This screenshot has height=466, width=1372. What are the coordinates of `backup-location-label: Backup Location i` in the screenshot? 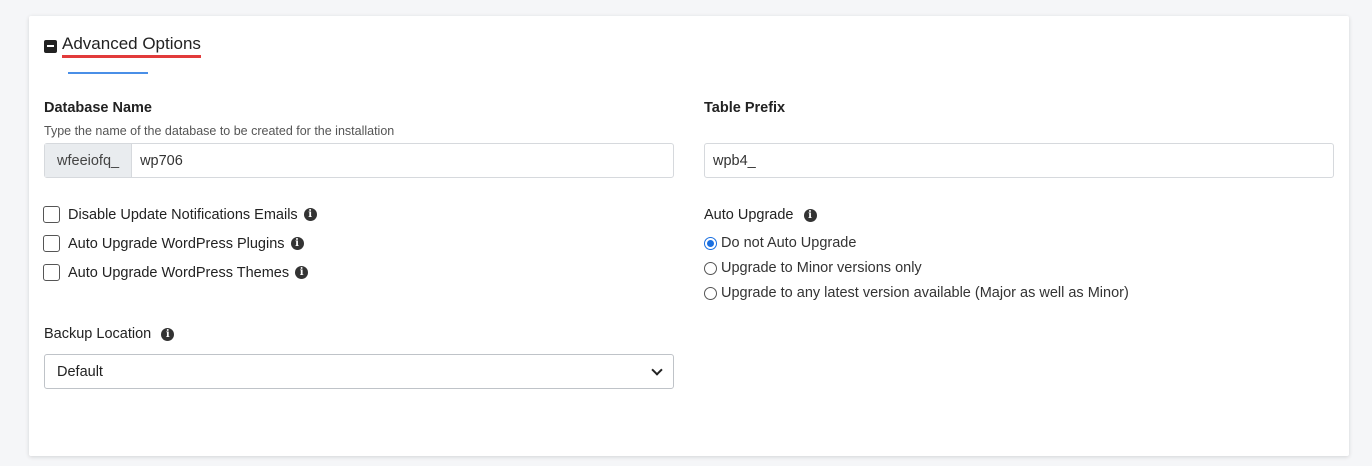 It's located at (109, 334).